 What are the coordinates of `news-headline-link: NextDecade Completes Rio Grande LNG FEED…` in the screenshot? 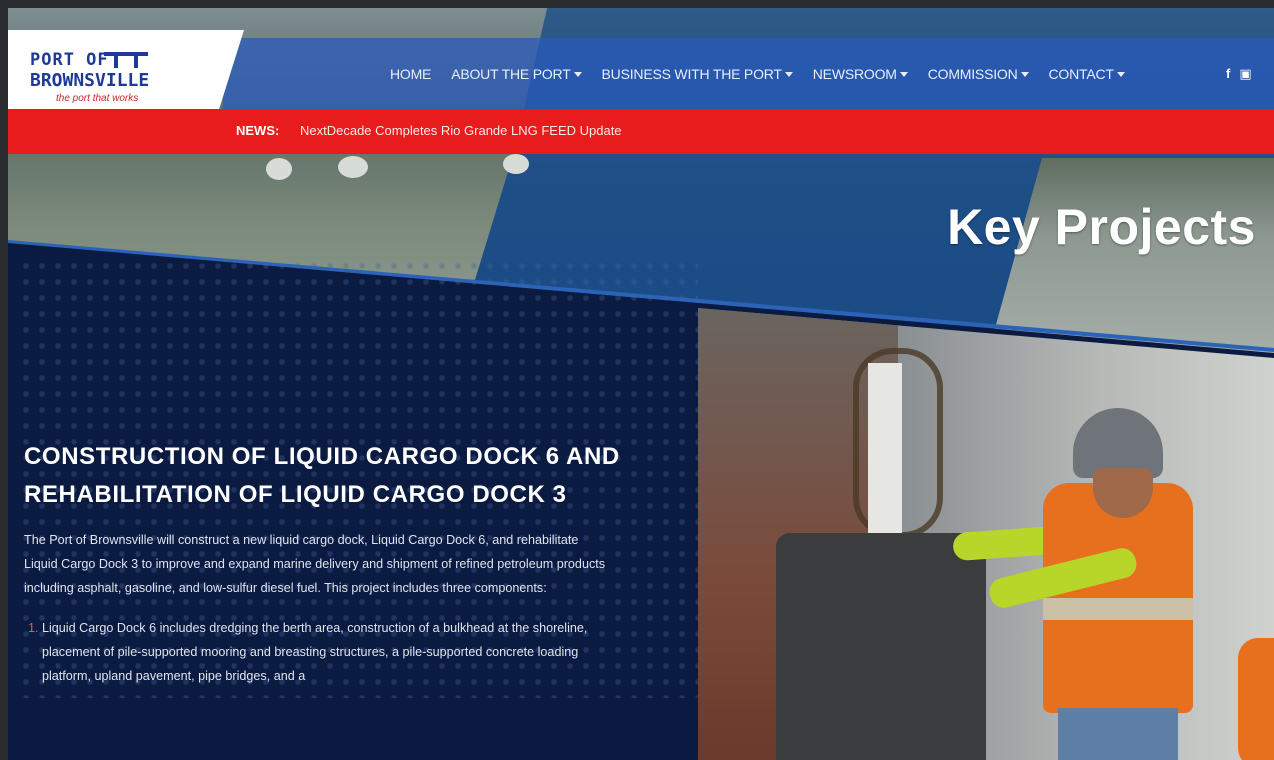 It's located at (461, 130).